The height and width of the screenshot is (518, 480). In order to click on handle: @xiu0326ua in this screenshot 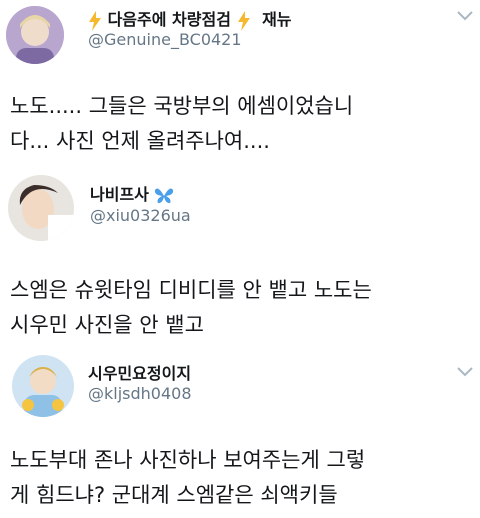, I will do `click(140, 215)`.